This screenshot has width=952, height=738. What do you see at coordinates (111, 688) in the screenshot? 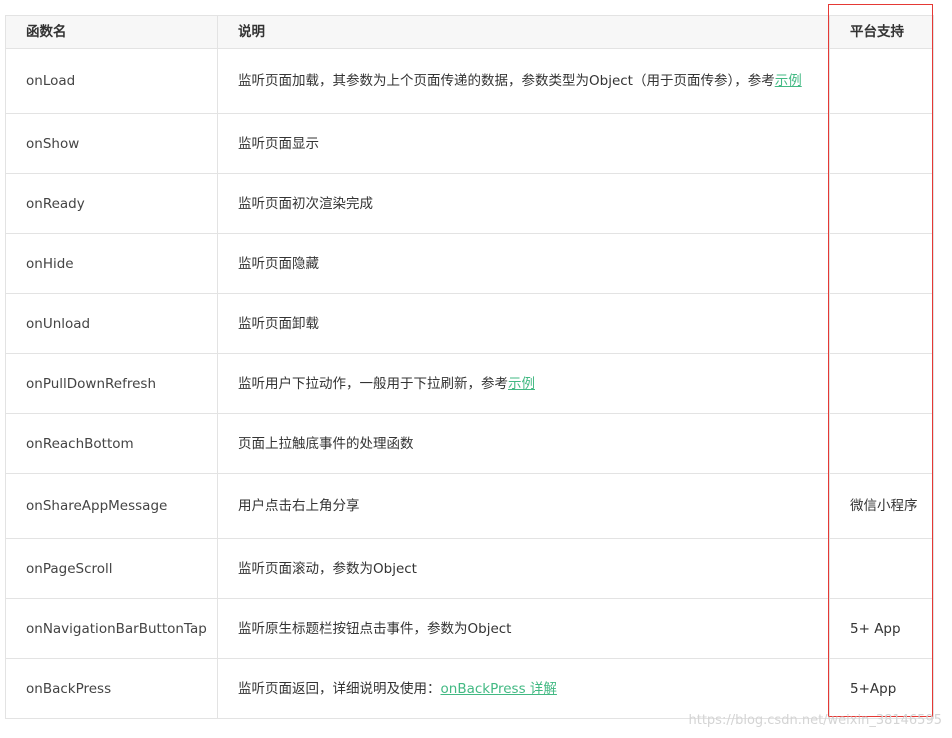
I see `function-name: onBackPress` at bounding box center [111, 688].